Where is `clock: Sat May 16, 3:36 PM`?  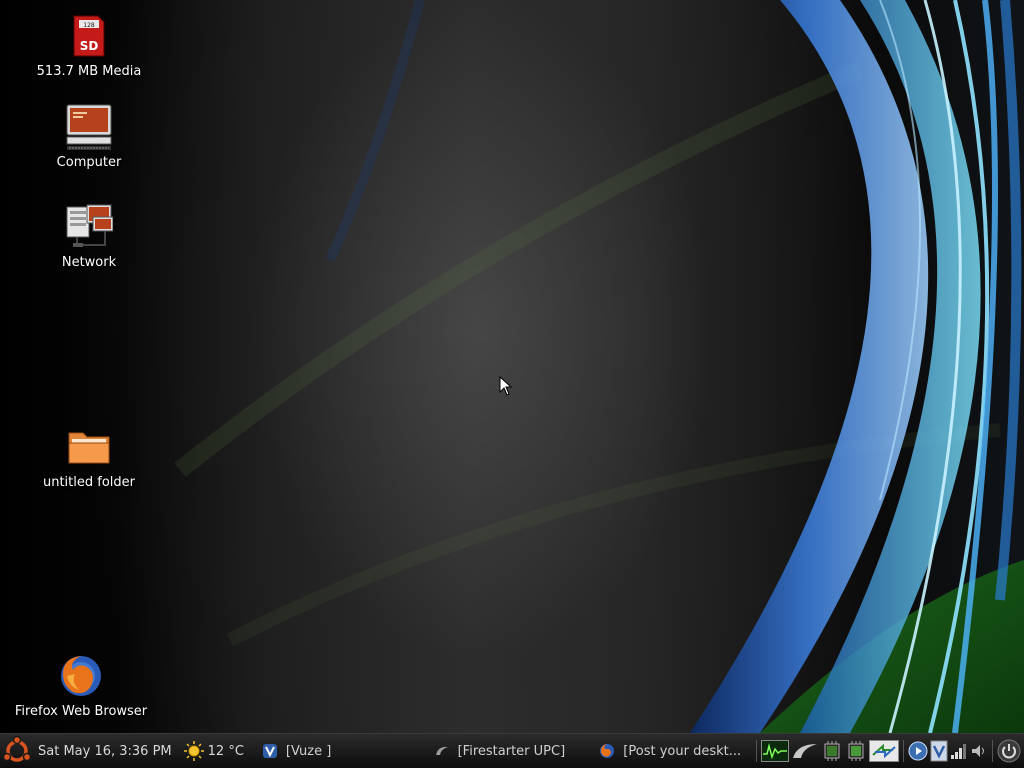
clock: Sat May 16, 3:36 PM is located at coordinates (105, 751).